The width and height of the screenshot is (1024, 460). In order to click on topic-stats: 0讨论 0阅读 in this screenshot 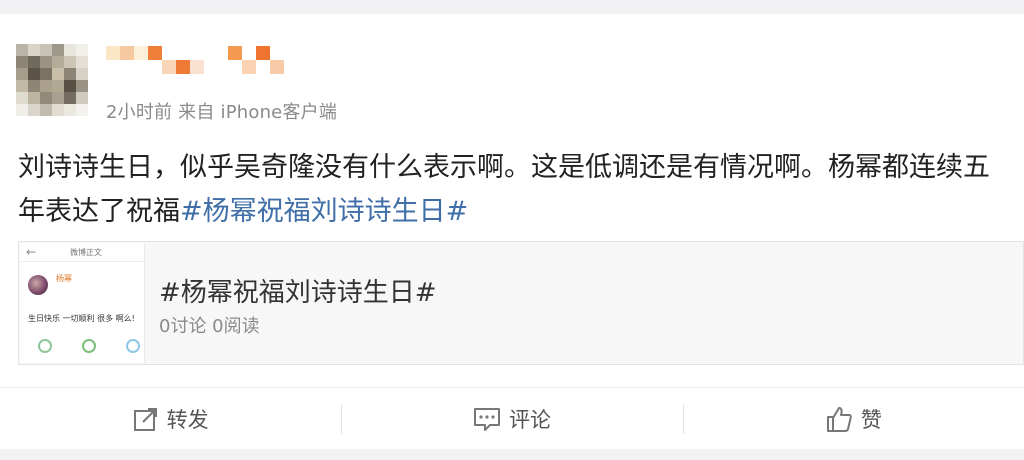, I will do `click(209, 326)`.